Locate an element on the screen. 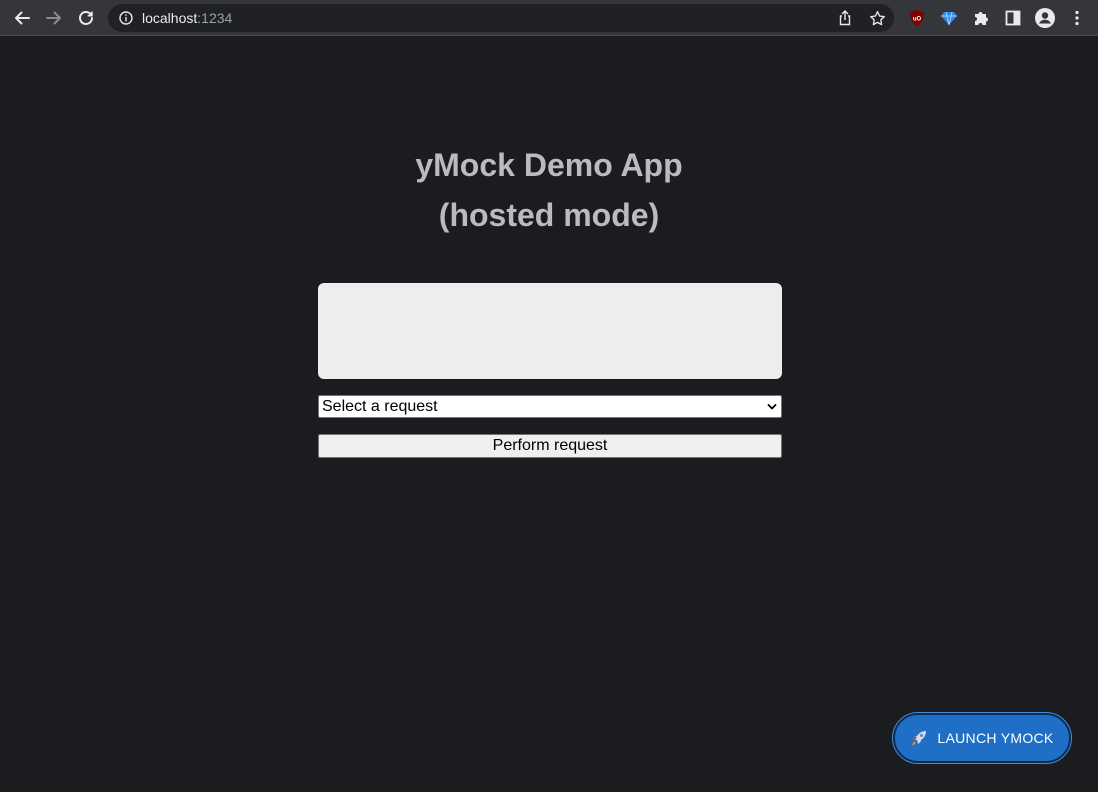  url-port: :1234 is located at coordinates (215, 18).